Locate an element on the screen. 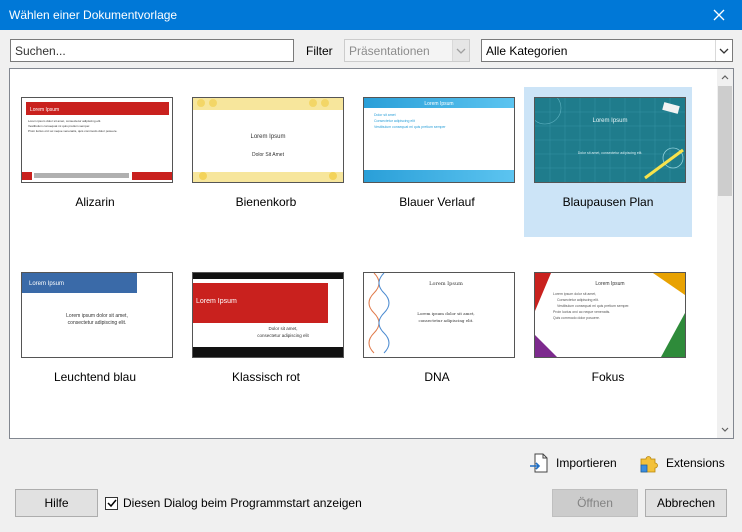 The image size is (742, 532). cancel-label: Abbrechen is located at coordinates (686, 503).